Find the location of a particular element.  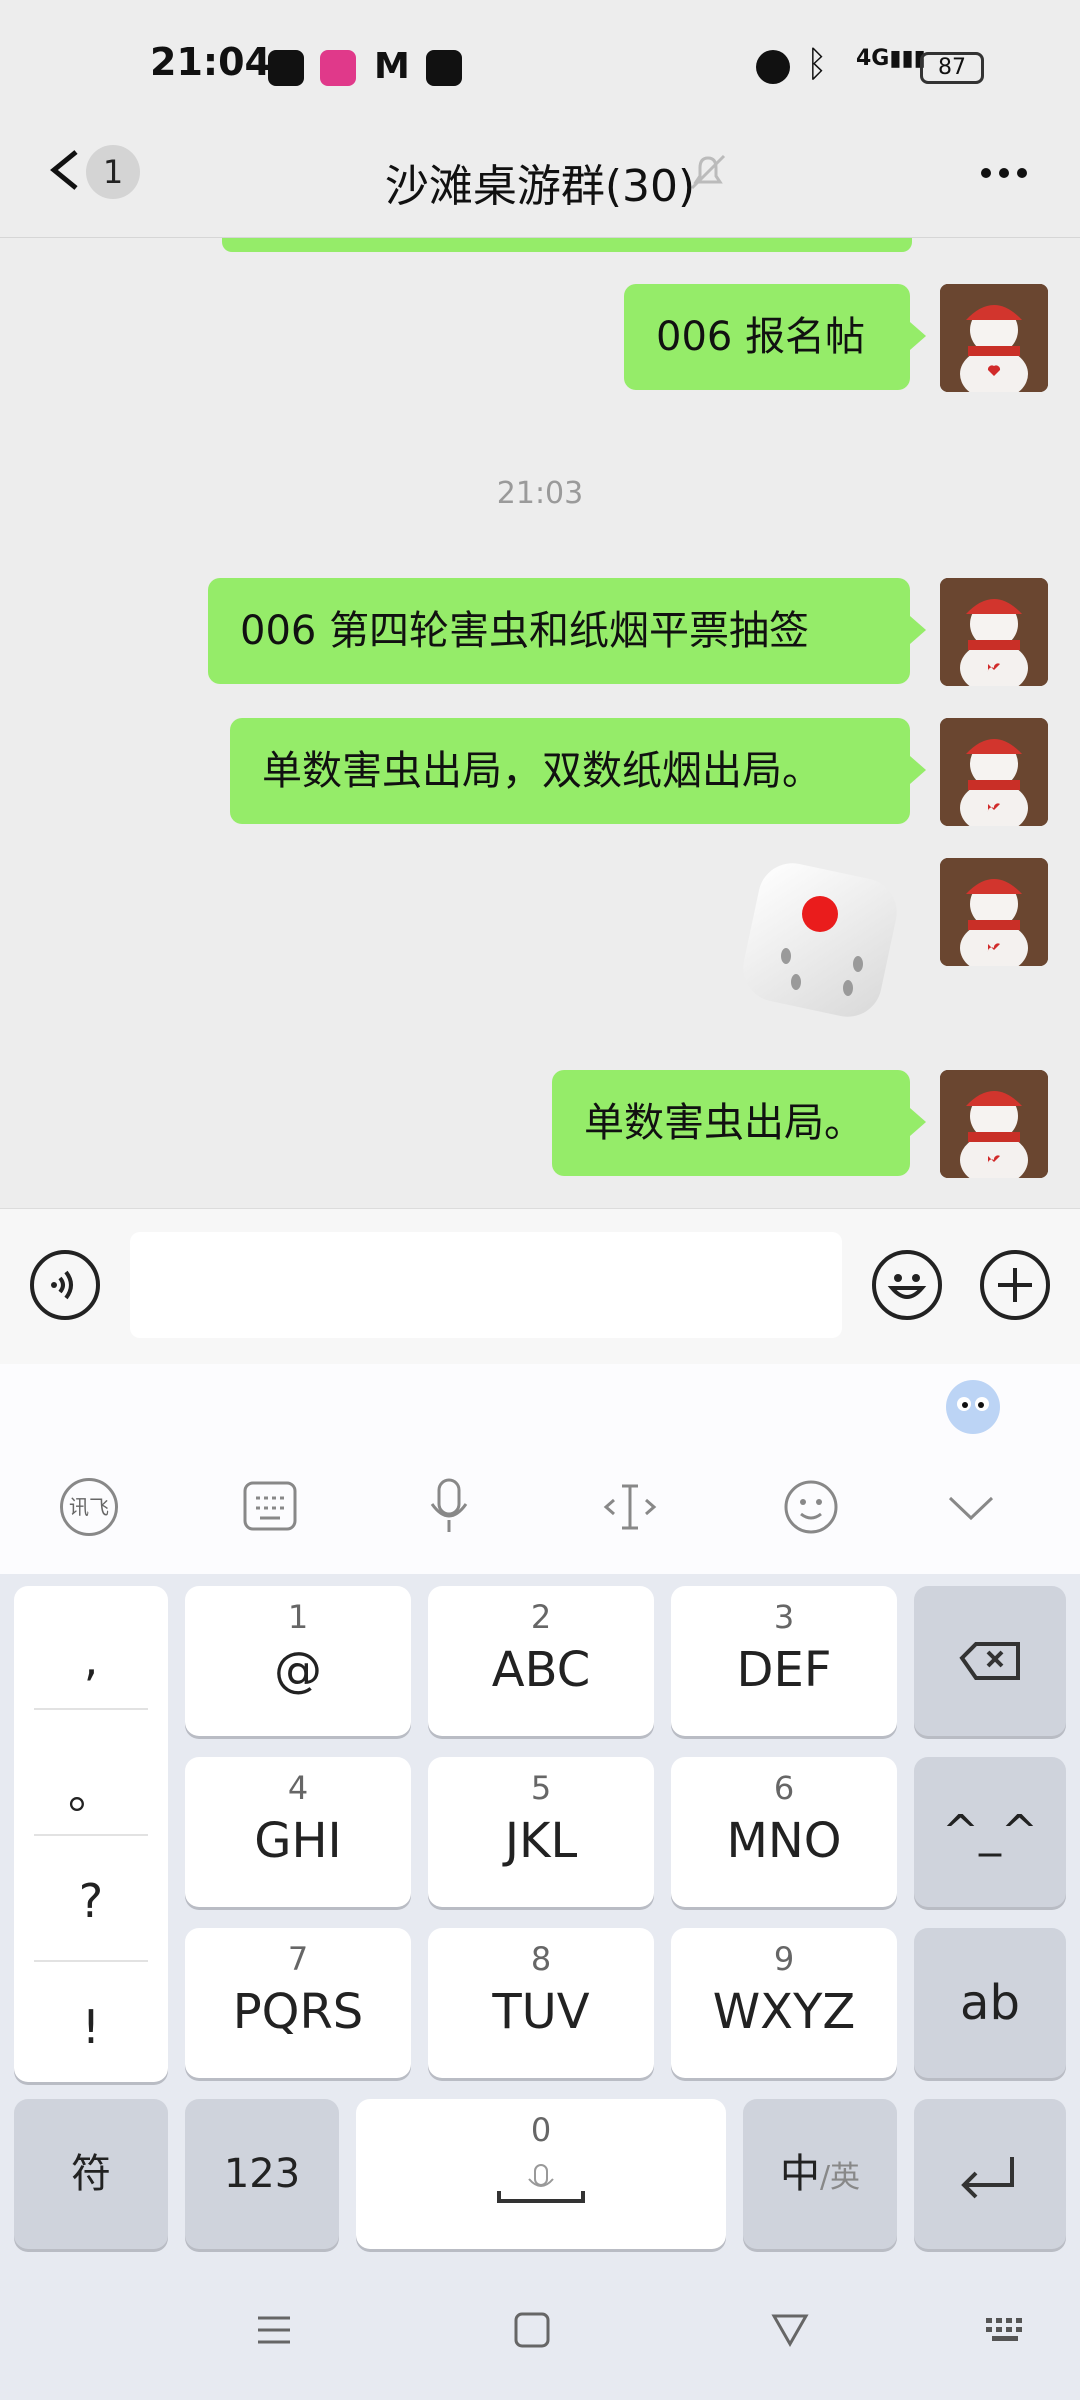

emoji-button is located at coordinates (907, 1285).